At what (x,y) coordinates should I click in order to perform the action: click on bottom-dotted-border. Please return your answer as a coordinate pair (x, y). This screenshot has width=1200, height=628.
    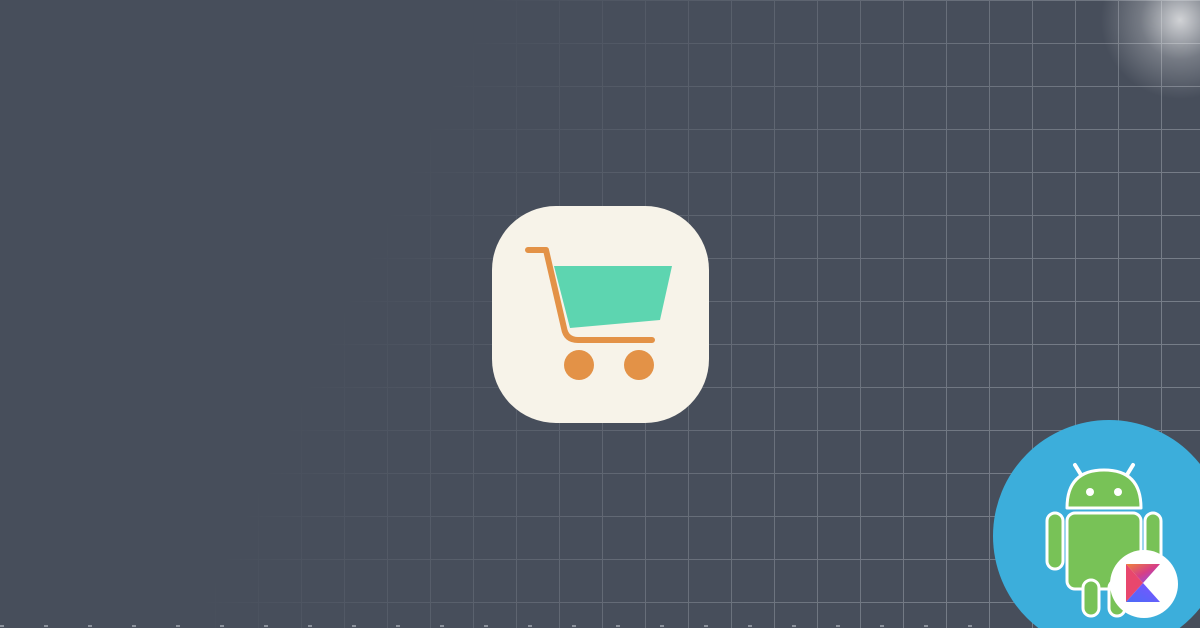
    Looking at the image, I should click on (500, 626).